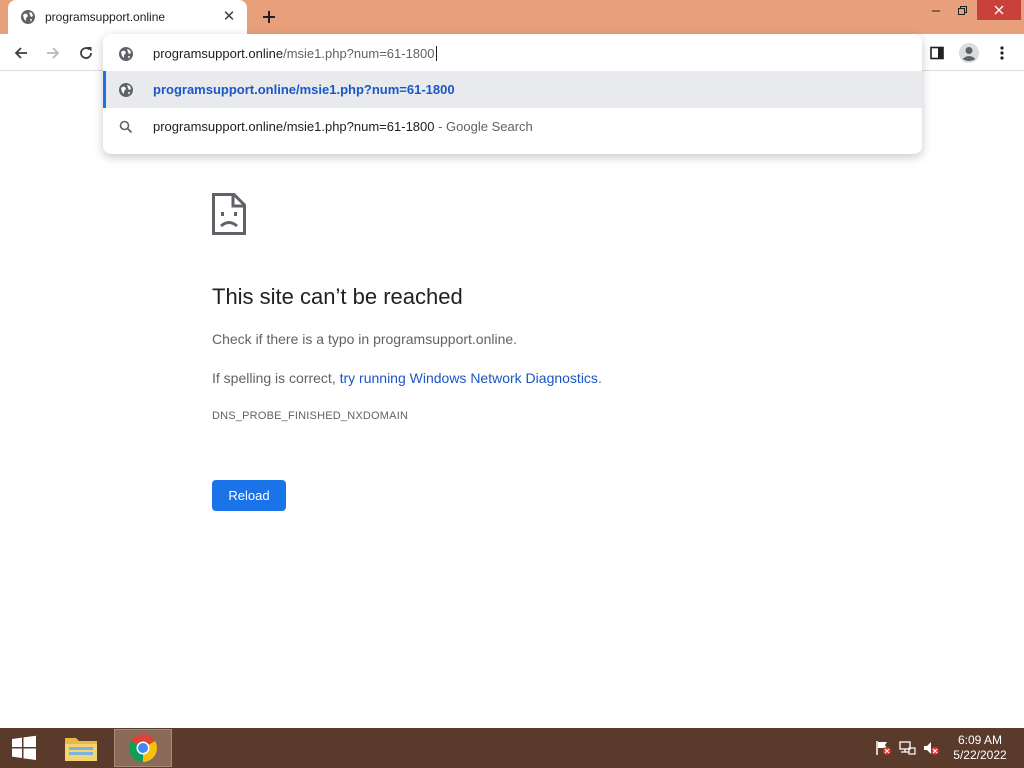 The height and width of the screenshot is (768, 1024). Describe the element at coordinates (337, 296) in the screenshot. I see `error-title: This site can’t be reached` at that location.